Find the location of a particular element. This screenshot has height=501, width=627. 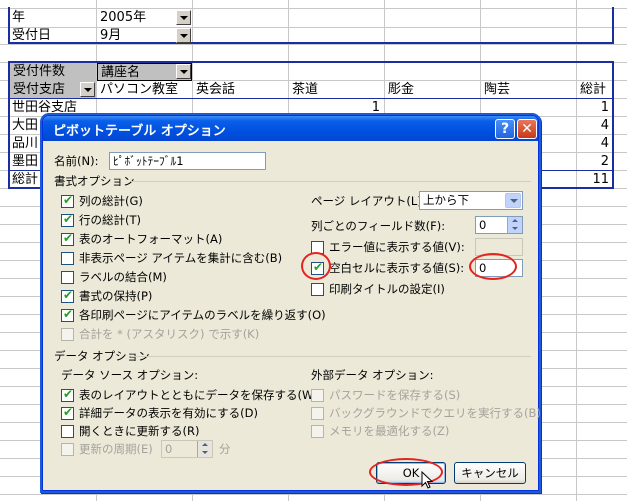

refresh-interval-label: 更新の周期(E) is located at coordinates (116, 449).